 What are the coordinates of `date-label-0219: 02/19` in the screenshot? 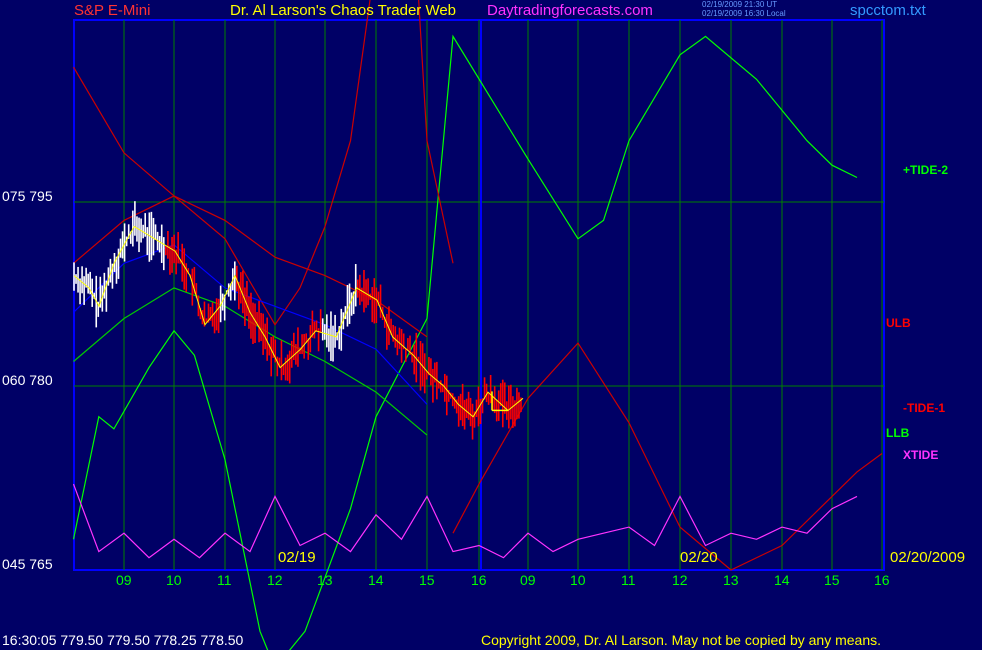 It's located at (297, 557).